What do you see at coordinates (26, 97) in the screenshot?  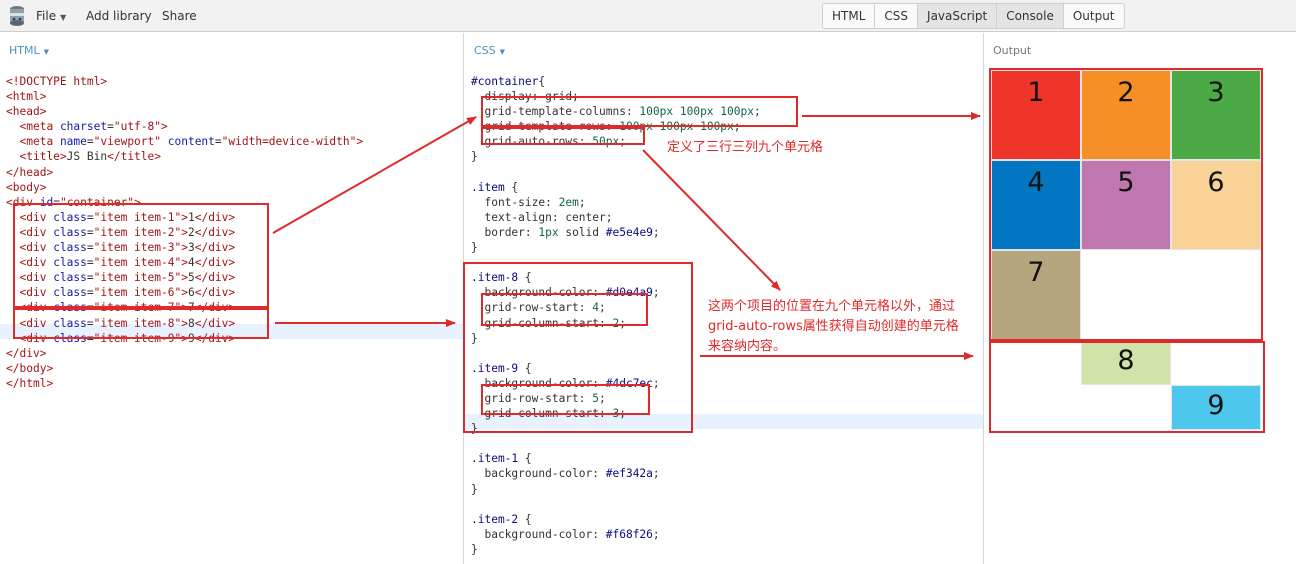 I see `html-code-line: <html>` at bounding box center [26, 97].